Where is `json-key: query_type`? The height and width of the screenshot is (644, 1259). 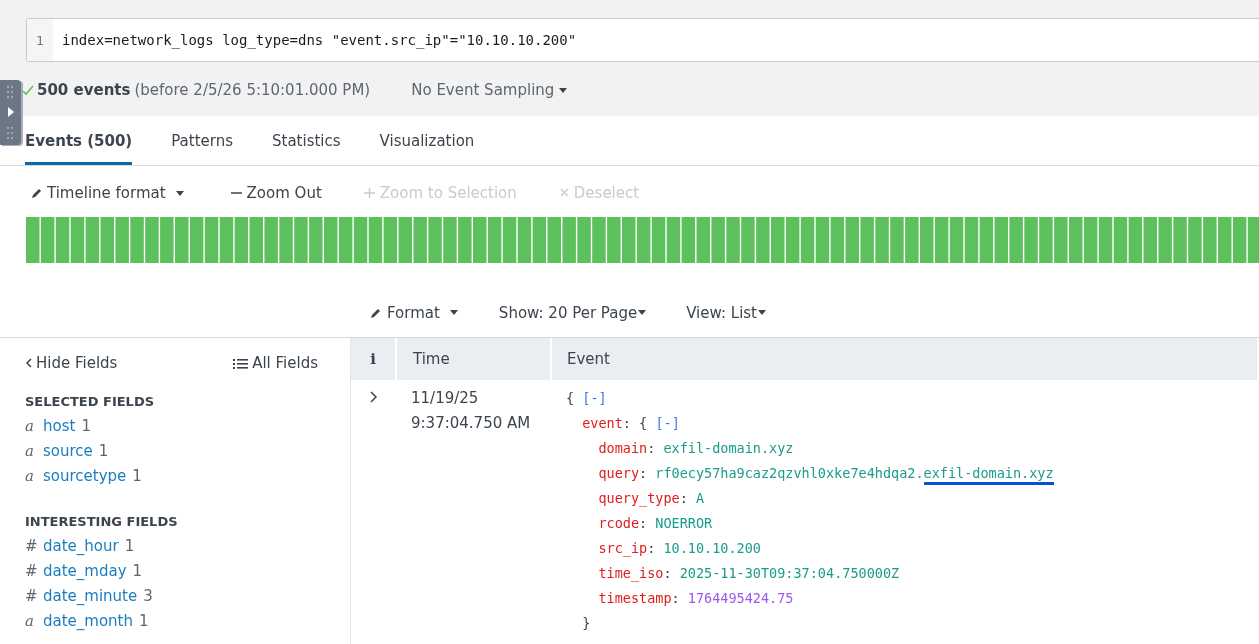 json-key: query_type is located at coordinates (639, 498).